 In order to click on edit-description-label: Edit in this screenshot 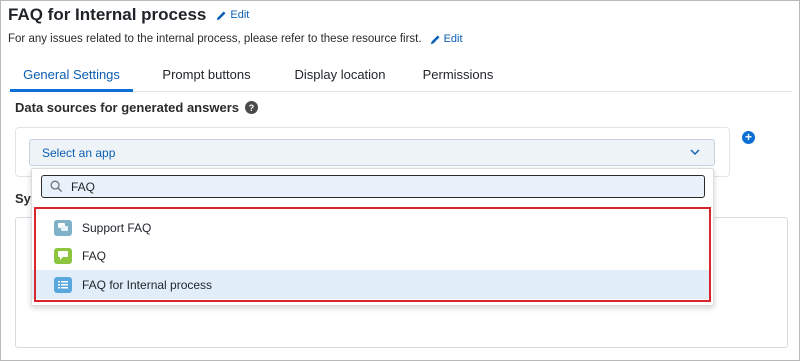, I will do `click(453, 39)`.